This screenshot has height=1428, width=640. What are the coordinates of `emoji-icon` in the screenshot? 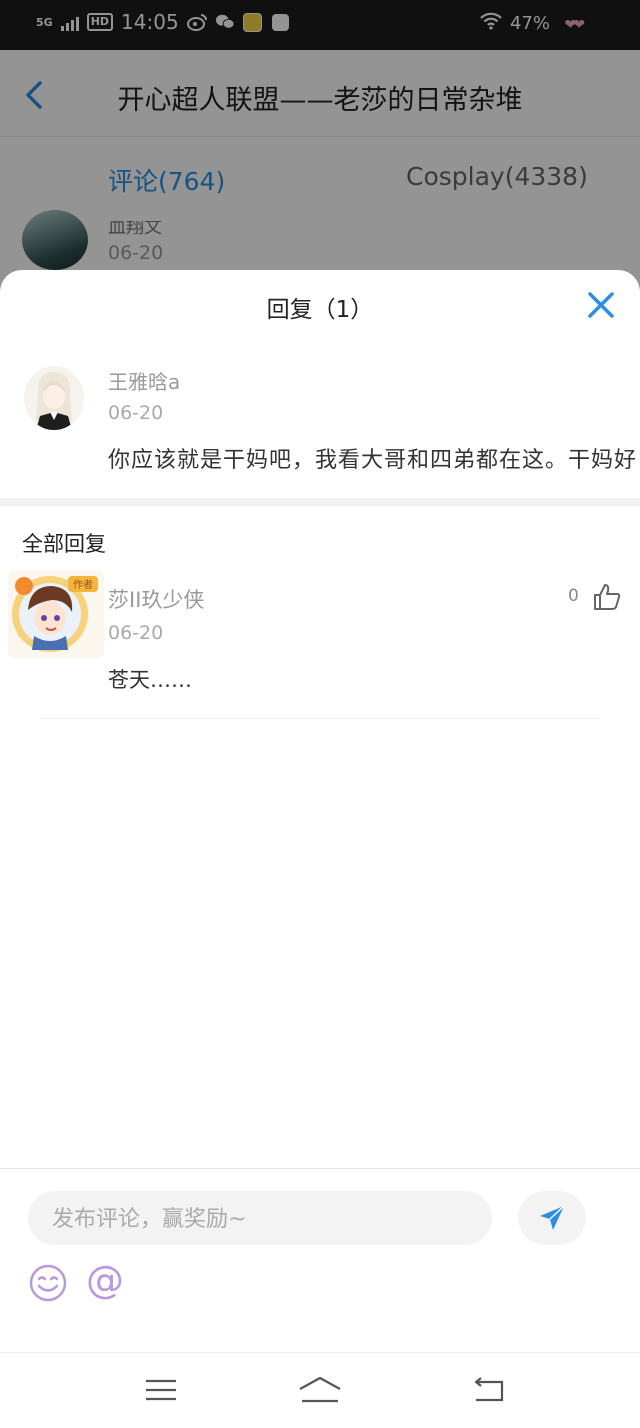 It's located at (48, 1283).